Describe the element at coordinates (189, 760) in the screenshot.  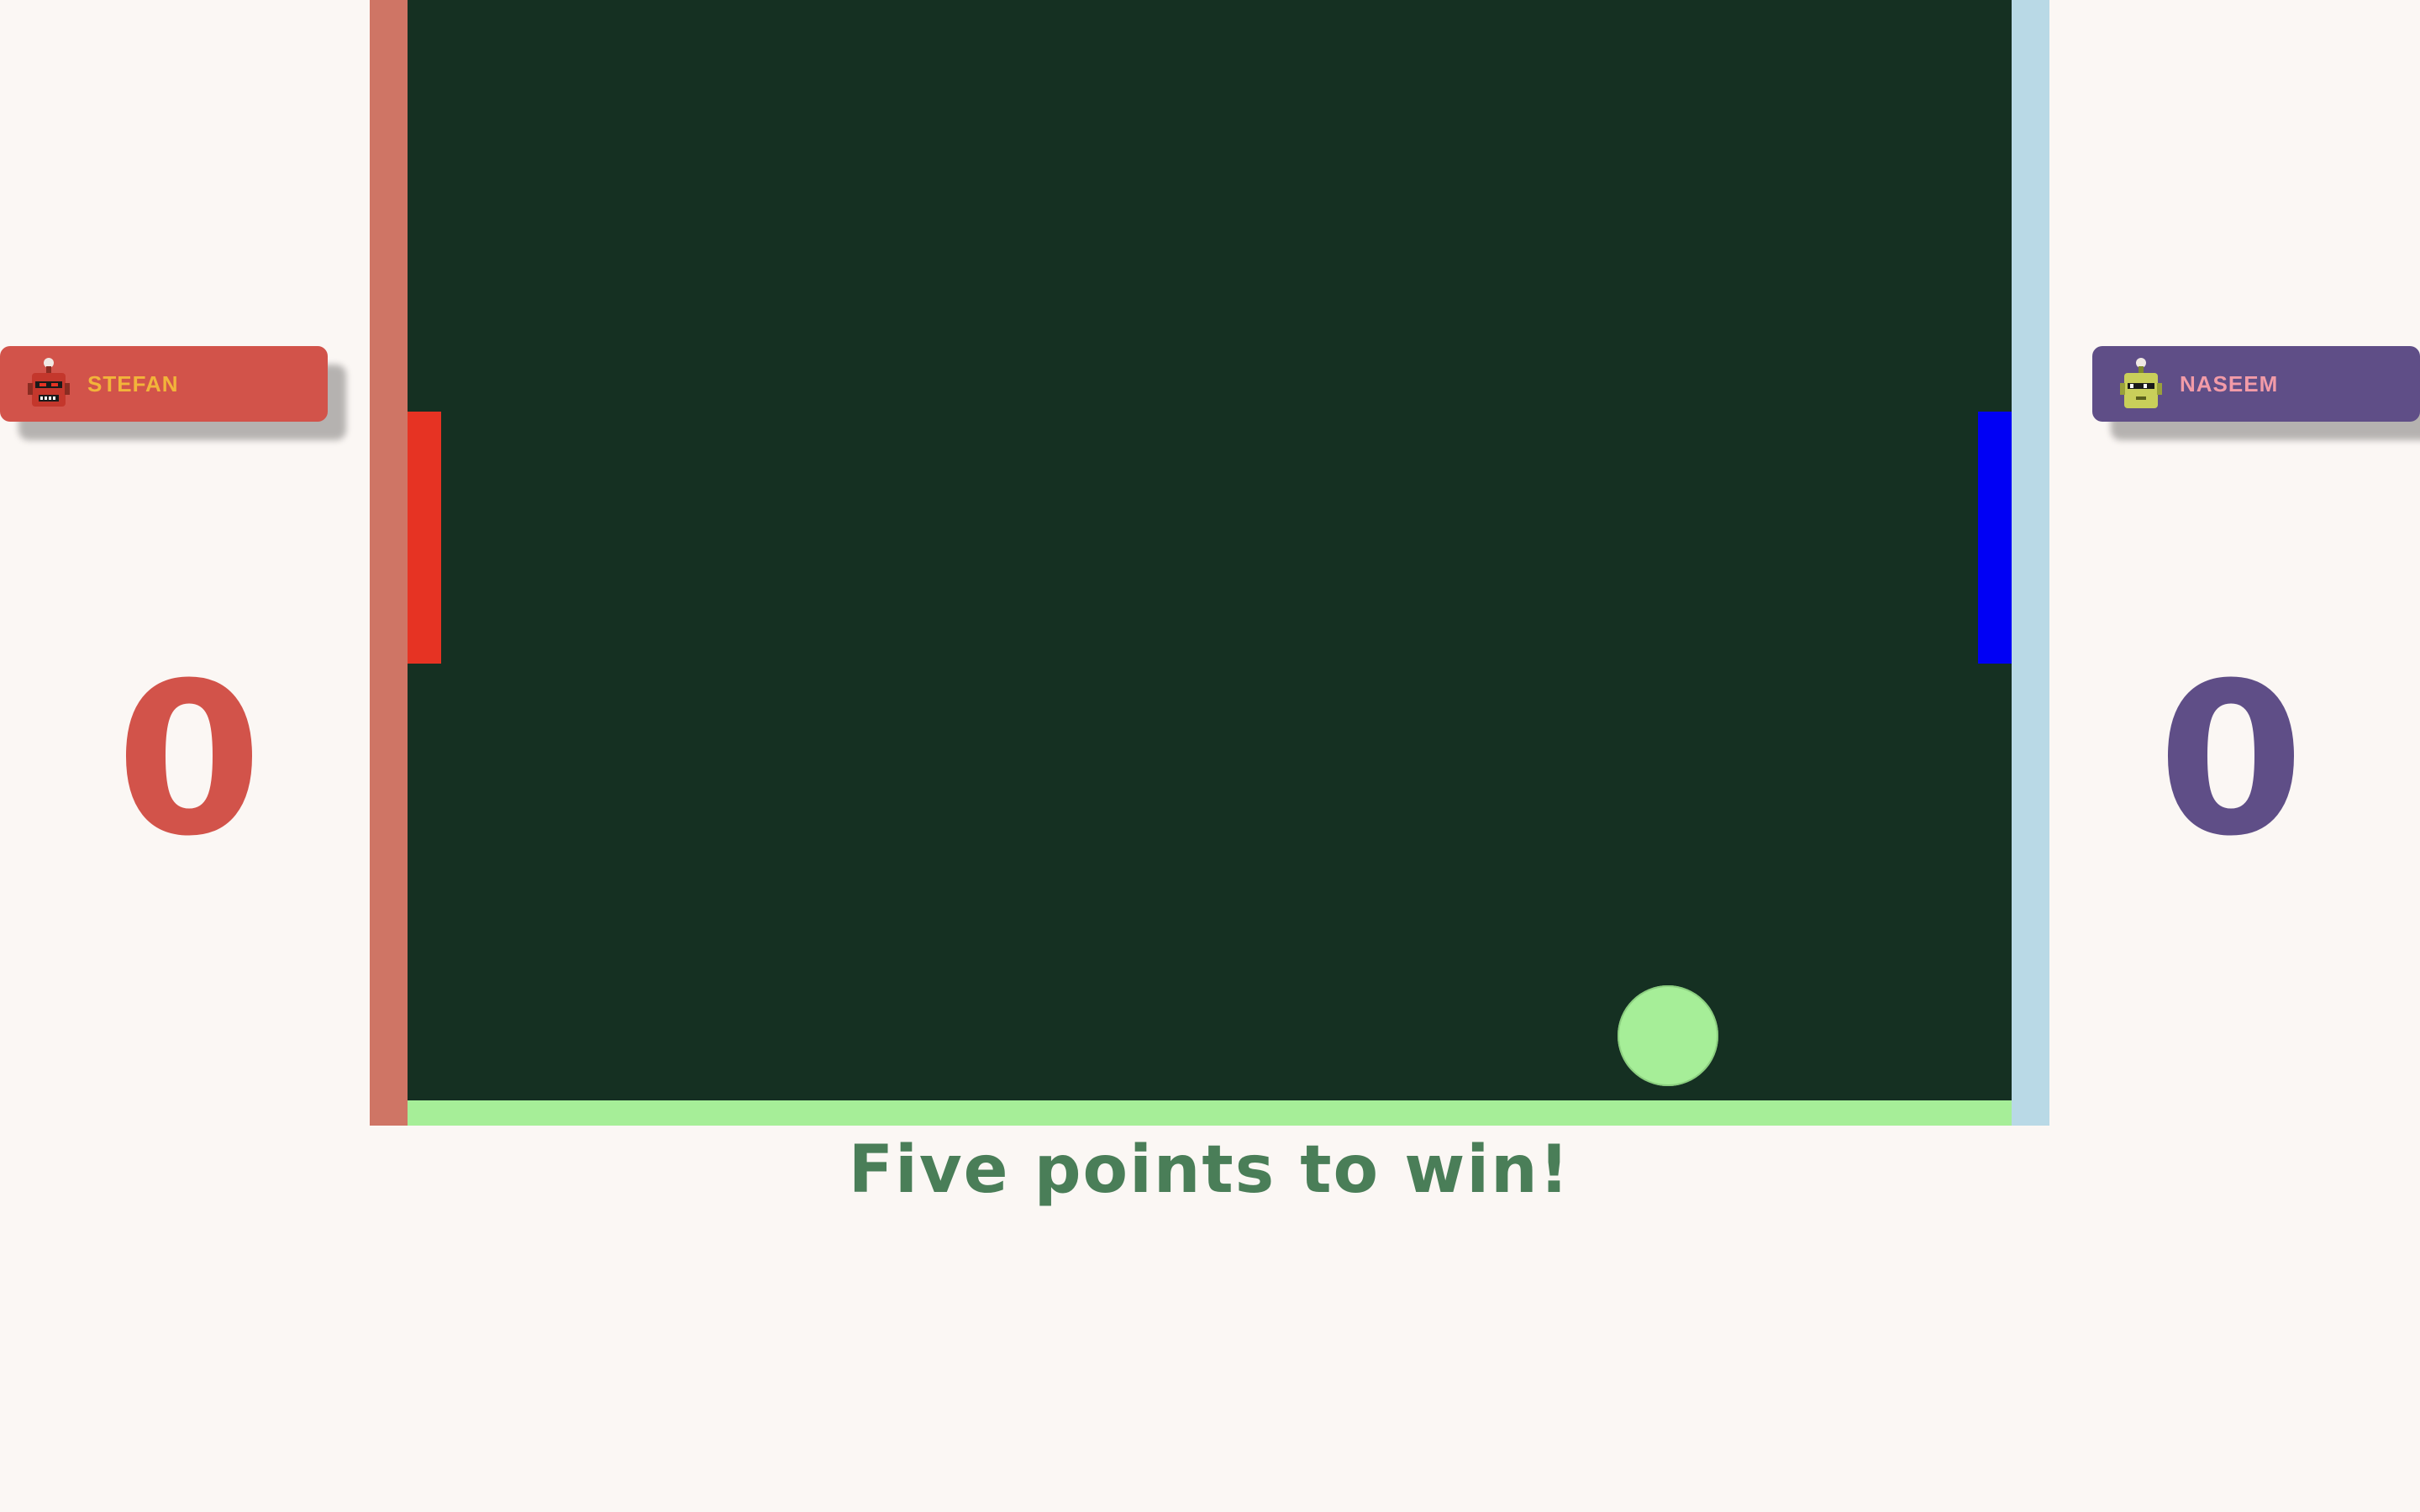
I see `score-left: 0` at that location.